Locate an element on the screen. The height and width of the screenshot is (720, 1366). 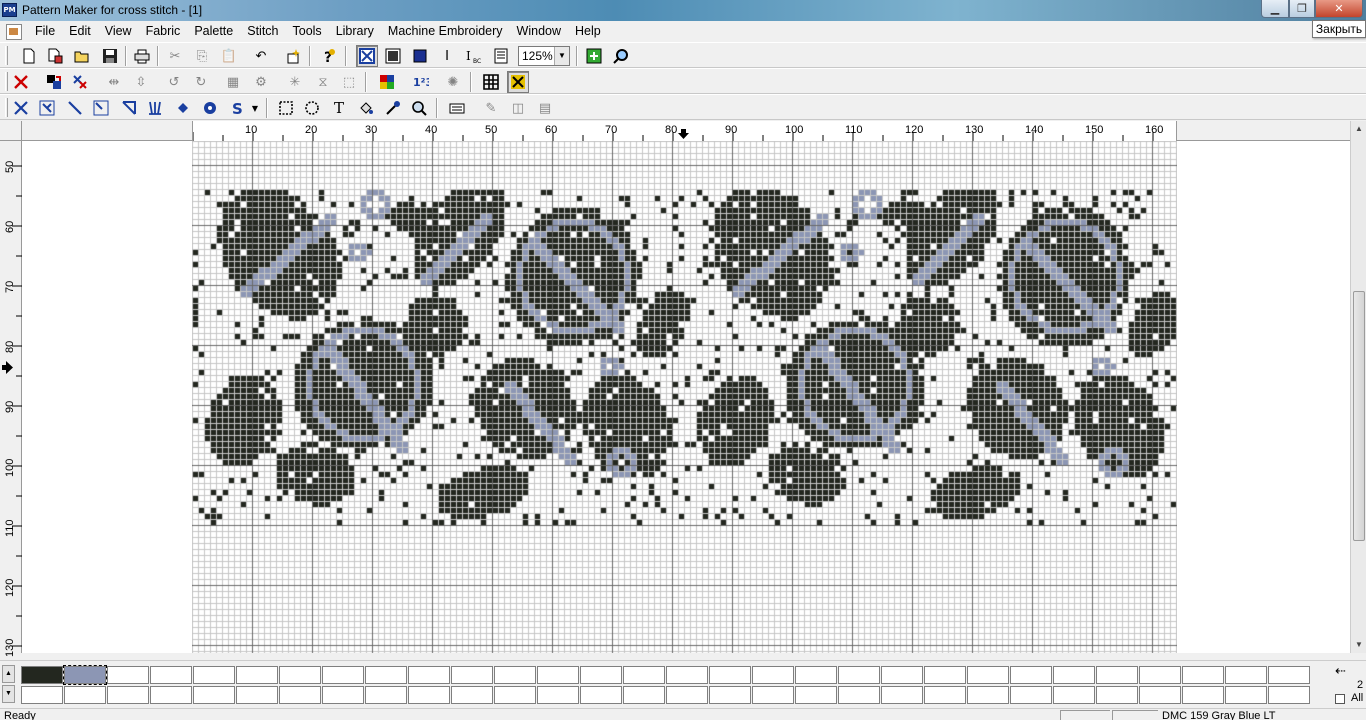
quarter-stitch-icon is located at coordinates (101, 108).